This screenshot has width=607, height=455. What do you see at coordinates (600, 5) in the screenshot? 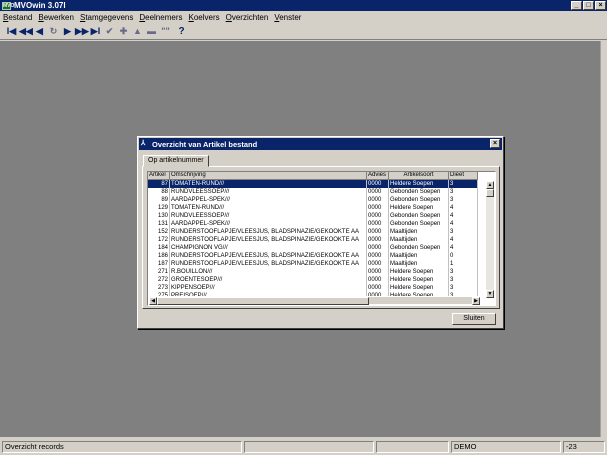
I see `close-button: ×` at bounding box center [600, 5].